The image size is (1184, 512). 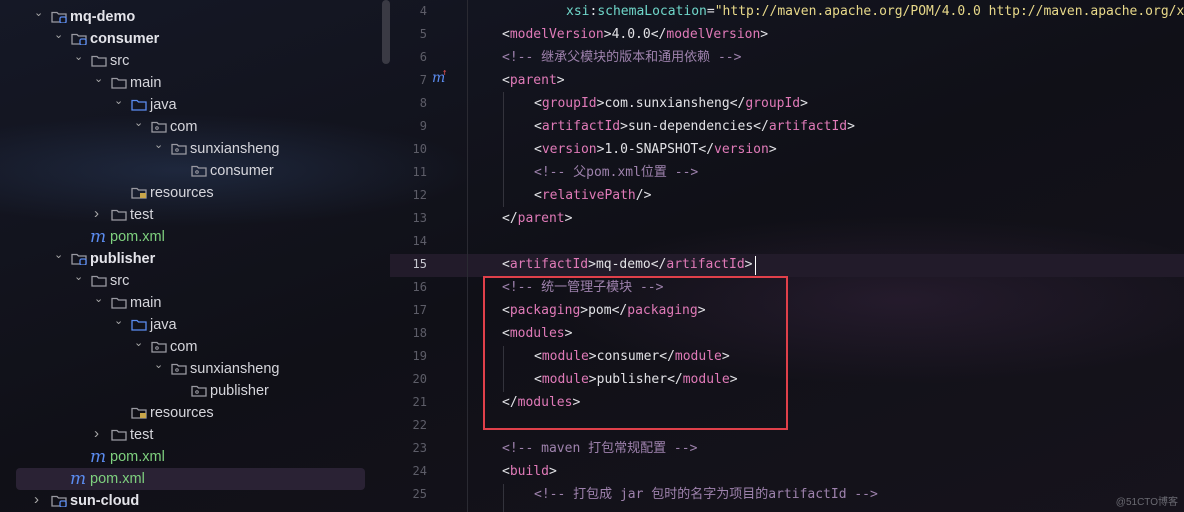 I want to click on code-line: <!-- maven 打包常规配置 -->, so click(x=599, y=448).